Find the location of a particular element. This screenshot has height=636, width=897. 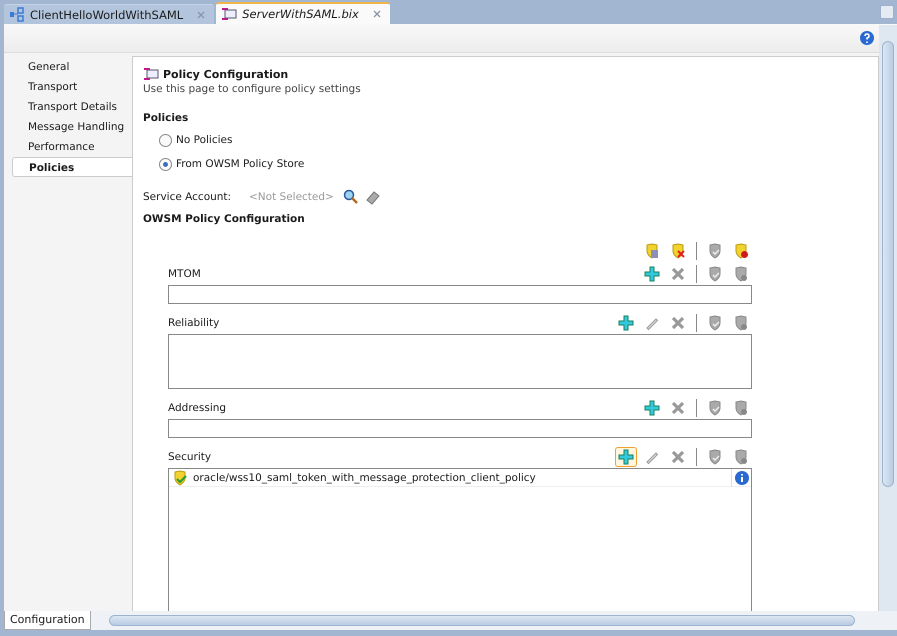

shield-stop-icon is located at coordinates (741, 251).